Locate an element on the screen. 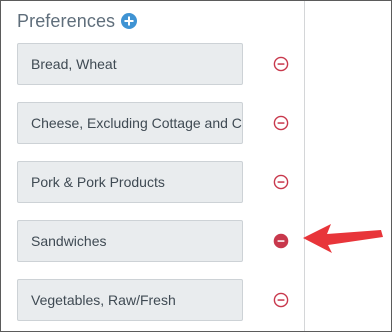 This screenshot has height=332, width=392. preference-label: Sandwiches is located at coordinates (69, 241).